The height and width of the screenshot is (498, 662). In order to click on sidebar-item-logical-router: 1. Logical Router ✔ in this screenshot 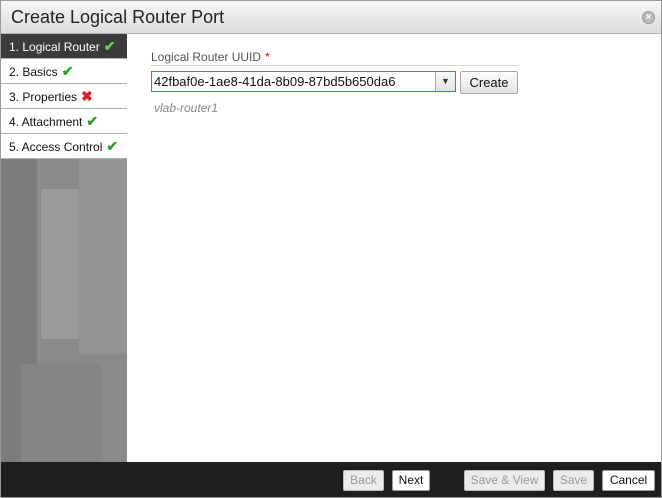, I will do `click(64, 46)`.